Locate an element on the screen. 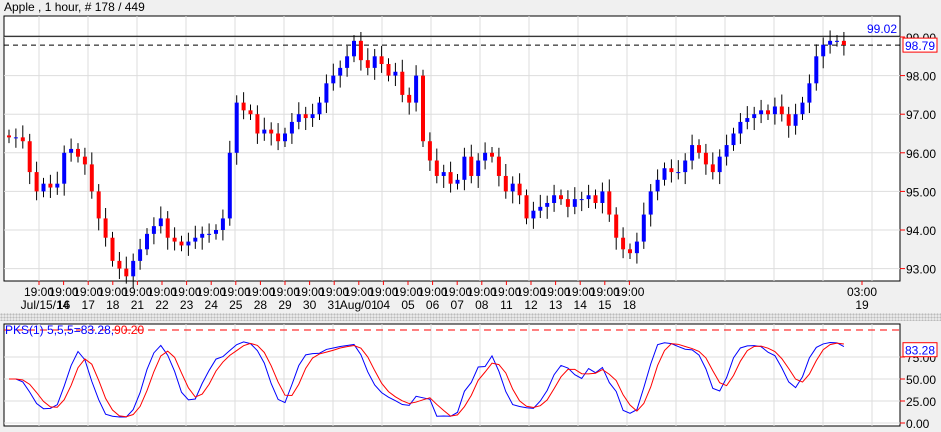 The image size is (941, 432). indicator-label: PKS(1) 5,5,5=83.28,90.20 is located at coordinates (74, 330).